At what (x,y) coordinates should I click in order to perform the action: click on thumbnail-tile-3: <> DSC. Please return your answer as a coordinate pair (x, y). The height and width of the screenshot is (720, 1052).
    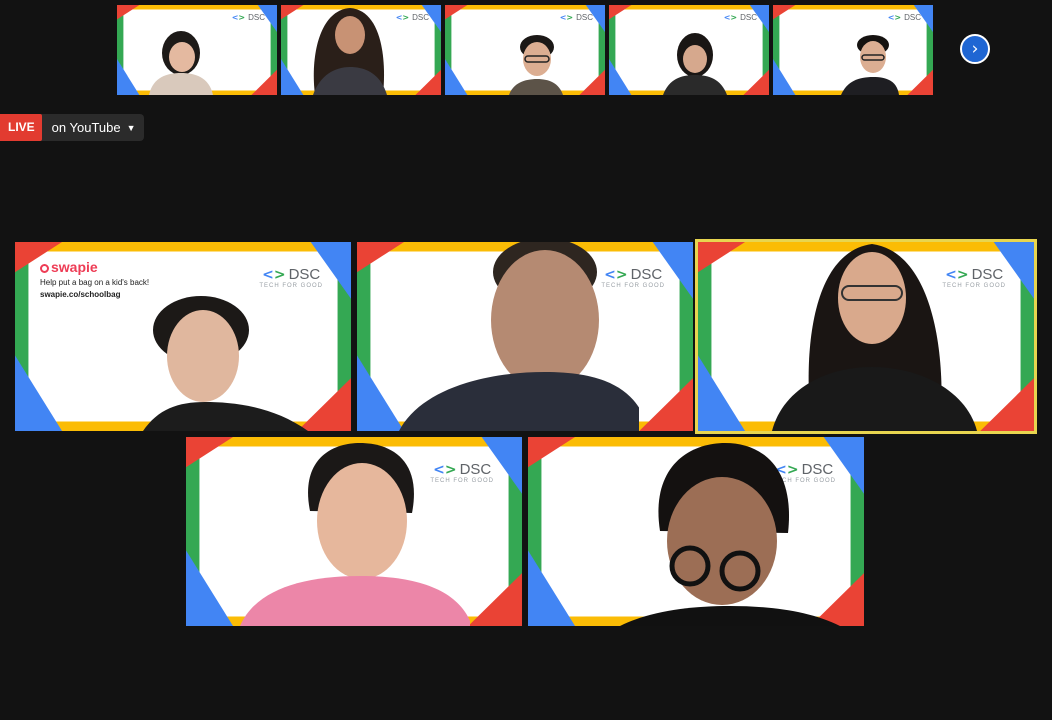
    Looking at the image, I should click on (525, 50).